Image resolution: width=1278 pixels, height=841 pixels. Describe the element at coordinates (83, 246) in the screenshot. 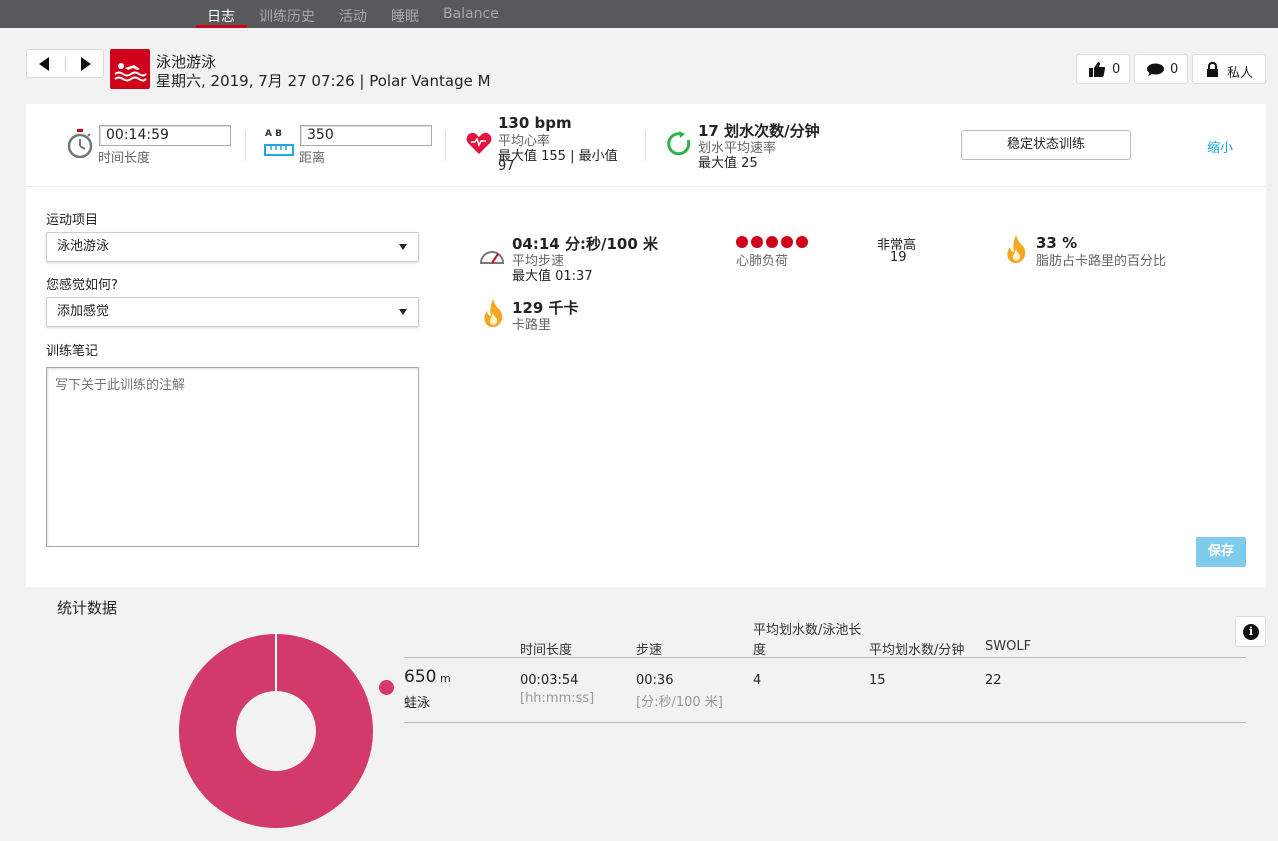

I see `sport-select-value: 泳池游泳` at that location.